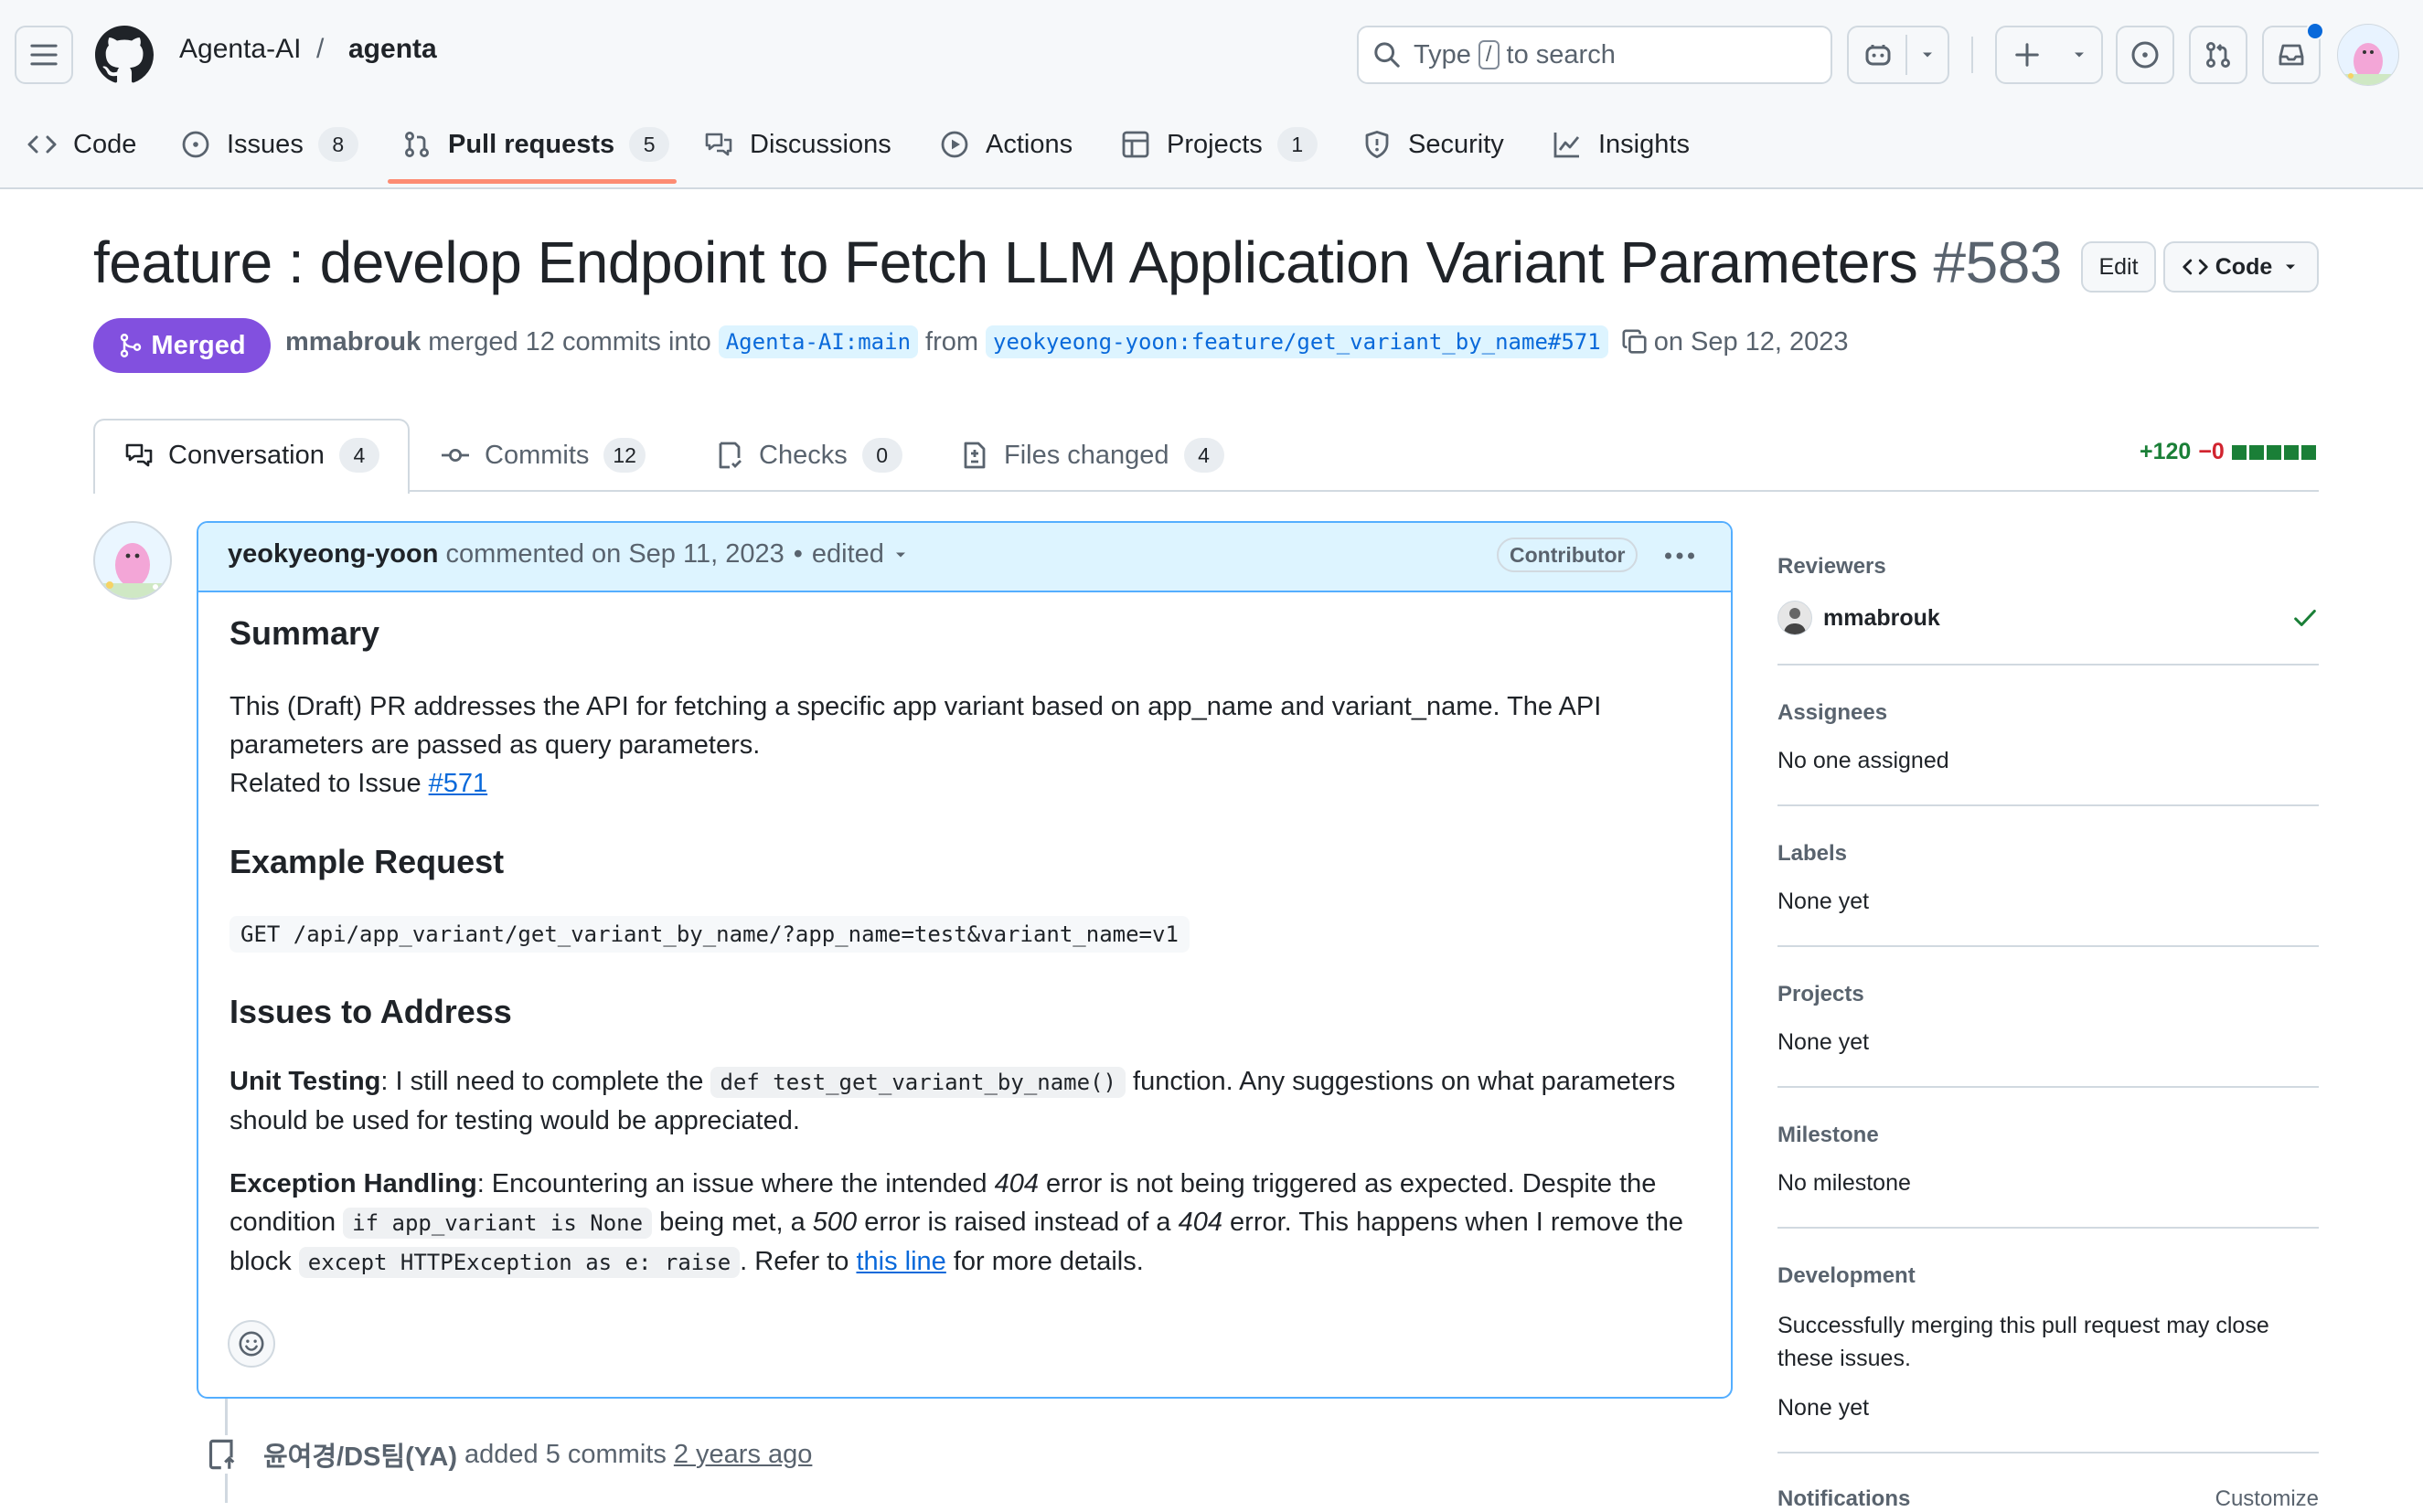  What do you see at coordinates (2241, 267) in the screenshot?
I see `code-dropdown-button: Code` at bounding box center [2241, 267].